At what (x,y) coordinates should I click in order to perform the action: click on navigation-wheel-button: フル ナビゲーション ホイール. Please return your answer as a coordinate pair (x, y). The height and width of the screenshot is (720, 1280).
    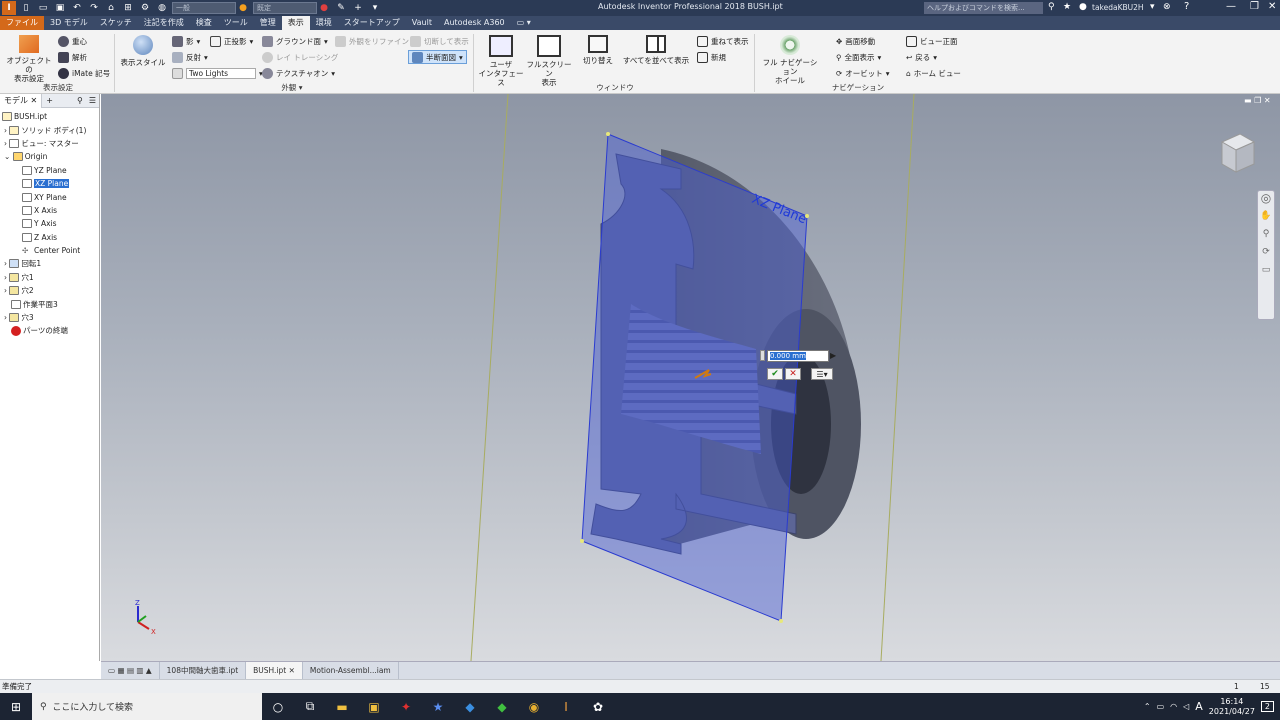
    Looking at the image, I should click on (790, 60).